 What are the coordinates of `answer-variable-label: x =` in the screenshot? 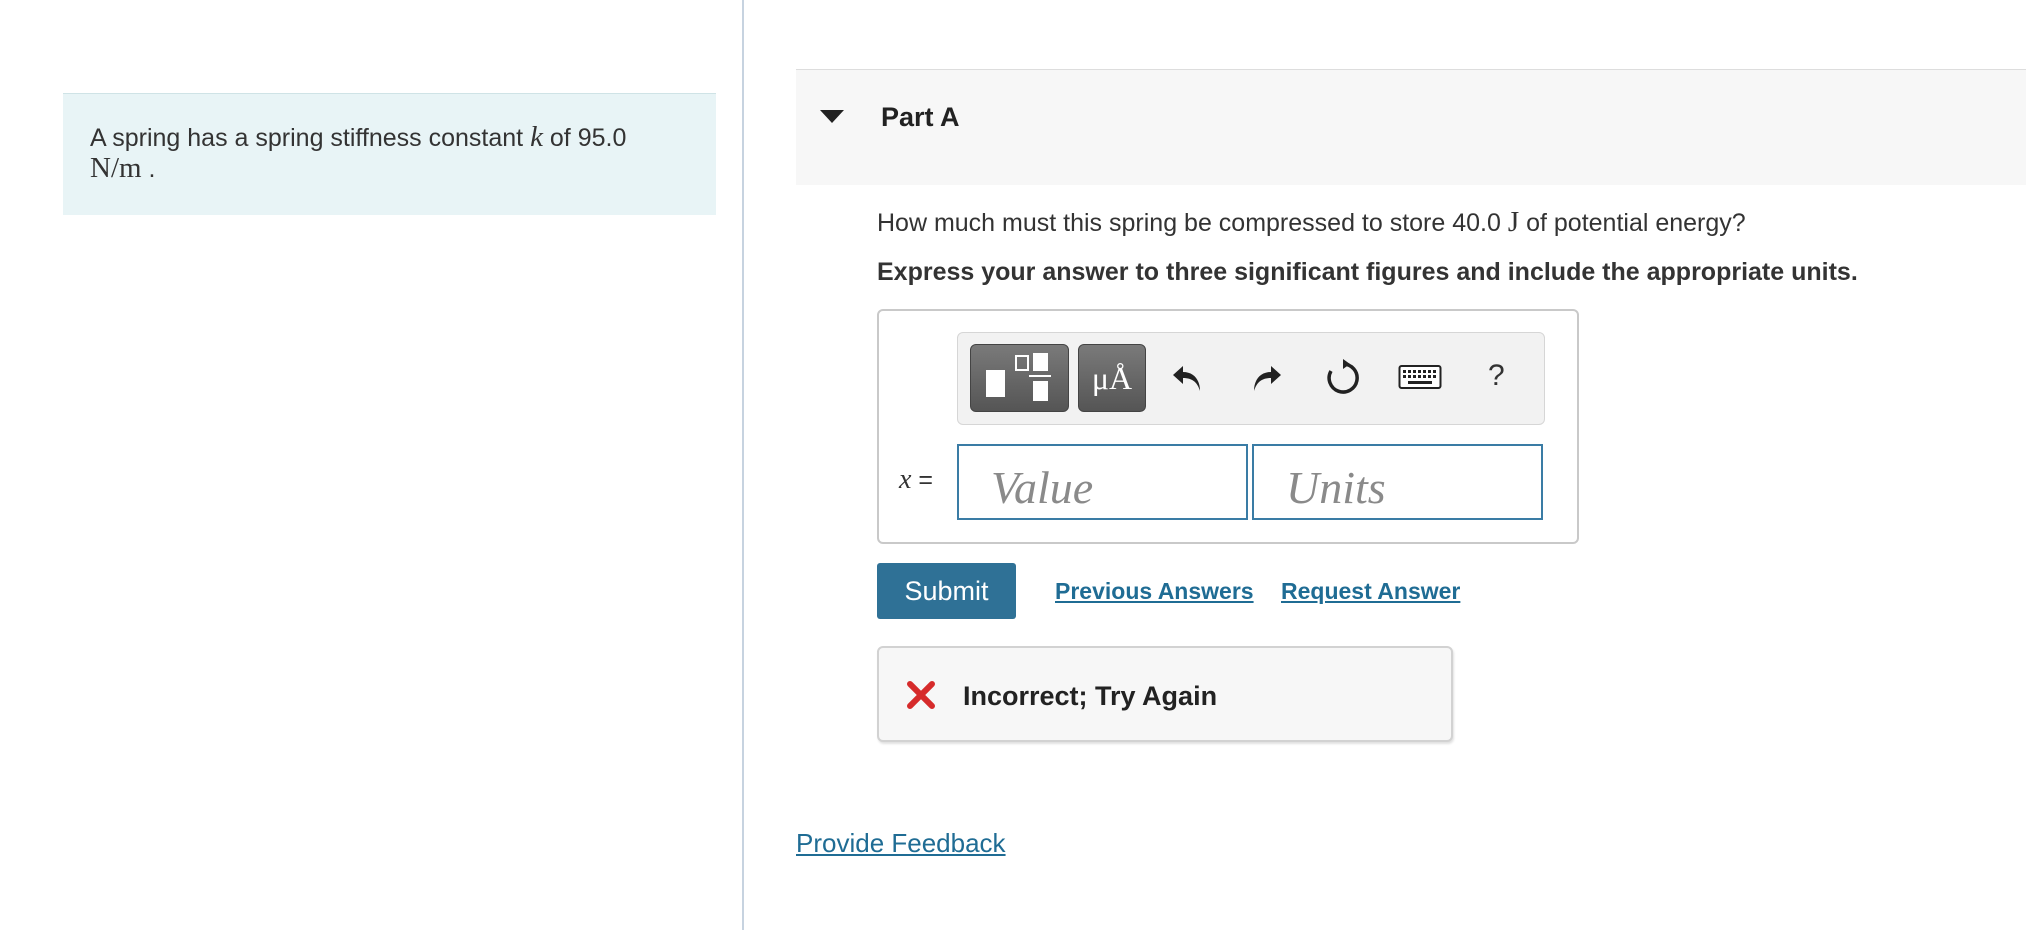 It's located at (916, 480).